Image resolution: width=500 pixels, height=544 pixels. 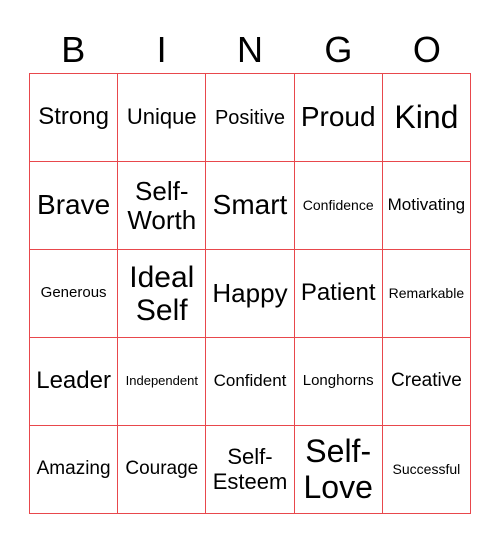 What do you see at coordinates (162, 118) in the screenshot?
I see `bingo-cell: Unique` at bounding box center [162, 118].